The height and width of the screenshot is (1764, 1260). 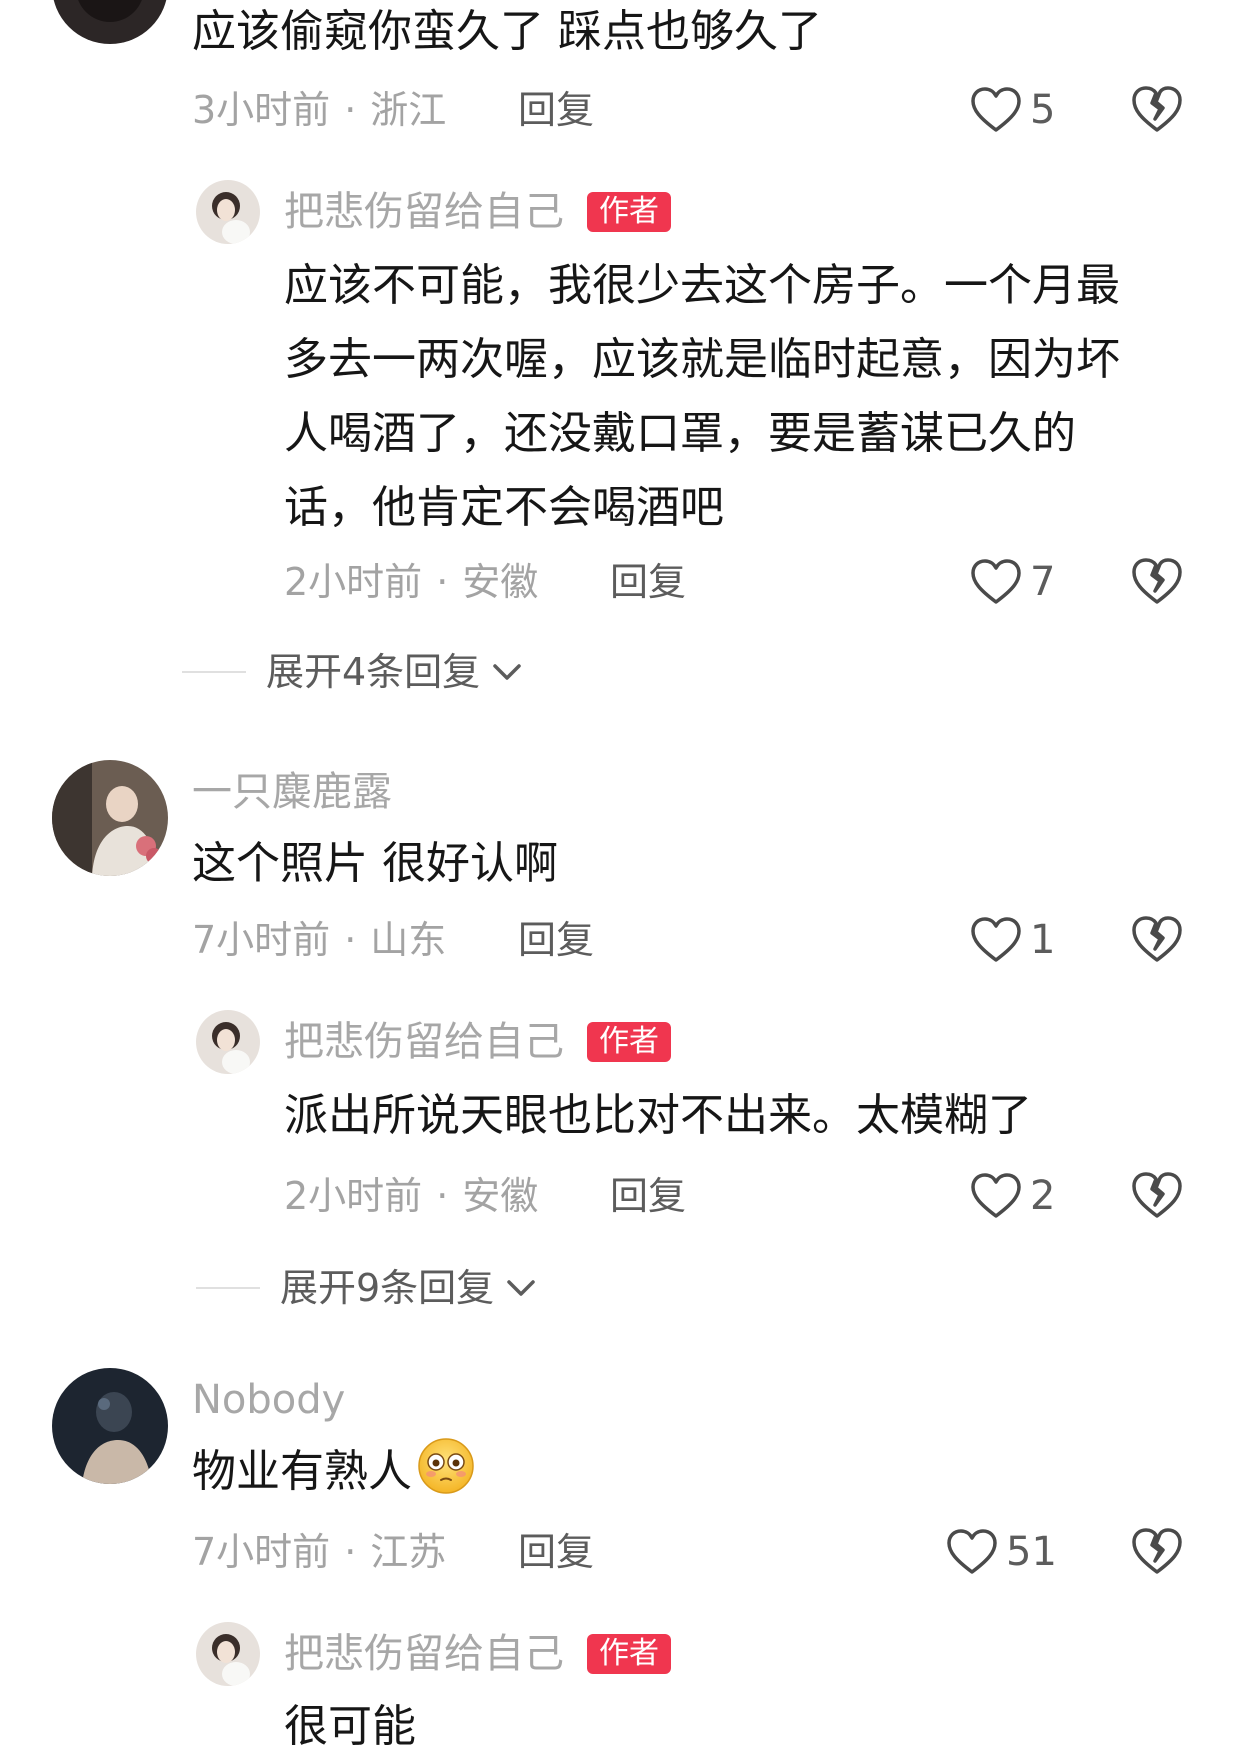 What do you see at coordinates (1043, 110) in the screenshot?
I see `like-count: 5` at bounding box center [1043, 110].